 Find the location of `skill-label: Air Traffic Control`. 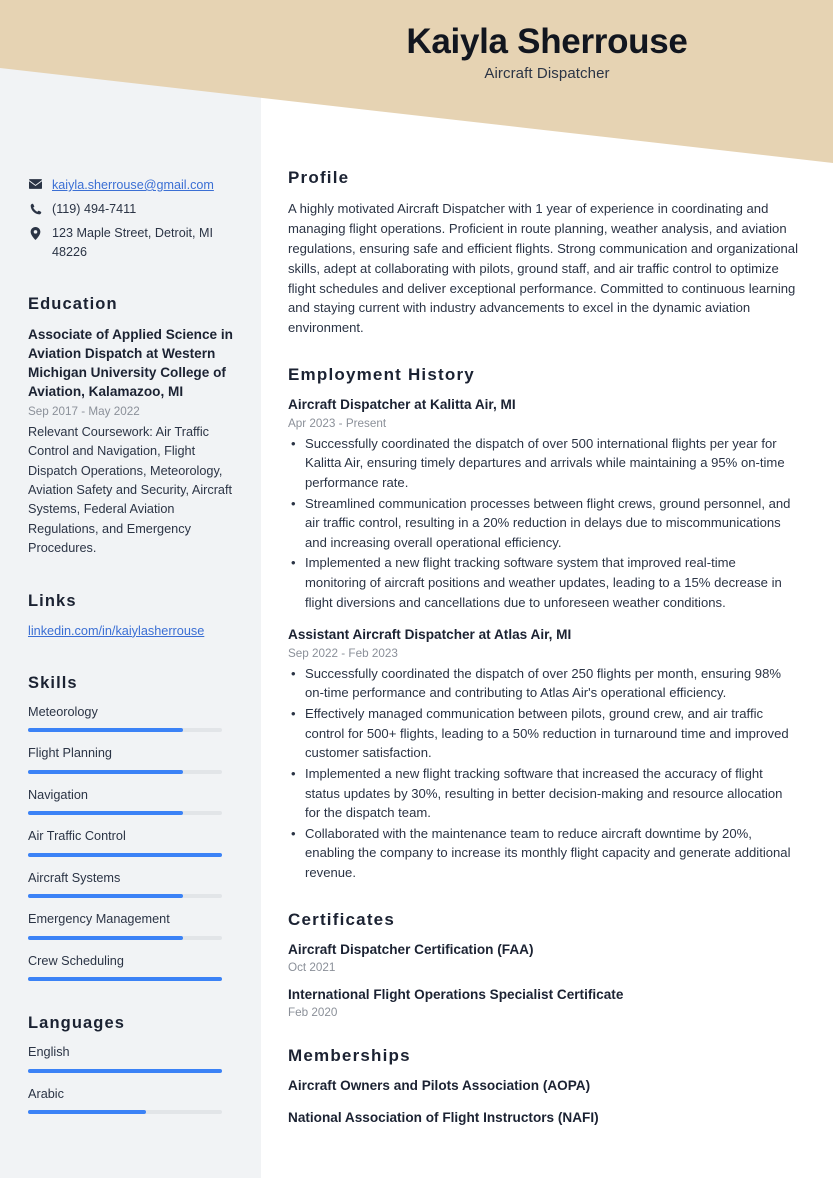

skill-label: Air Traffic Control is located at coordinates (77, 836).